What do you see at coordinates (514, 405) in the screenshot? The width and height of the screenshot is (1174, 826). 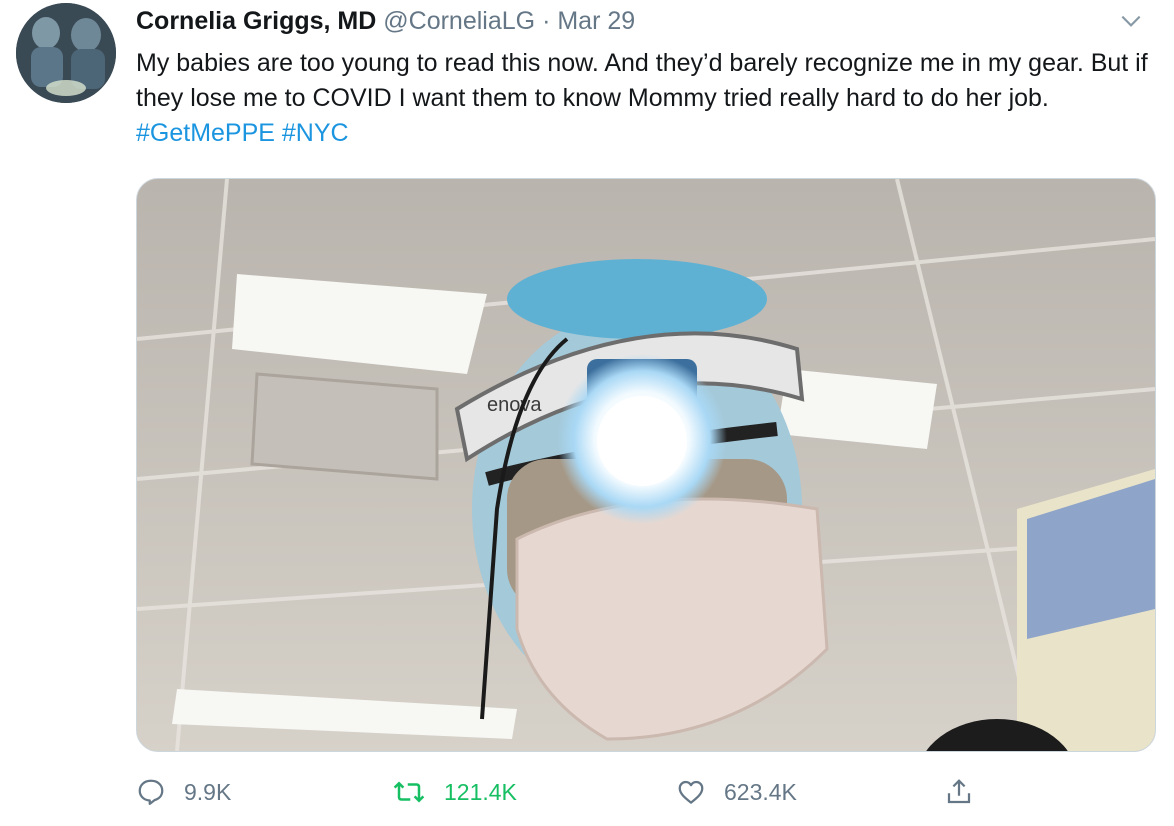 I see `headlamp-logo-text: enova` at bounding box center [514, 405].